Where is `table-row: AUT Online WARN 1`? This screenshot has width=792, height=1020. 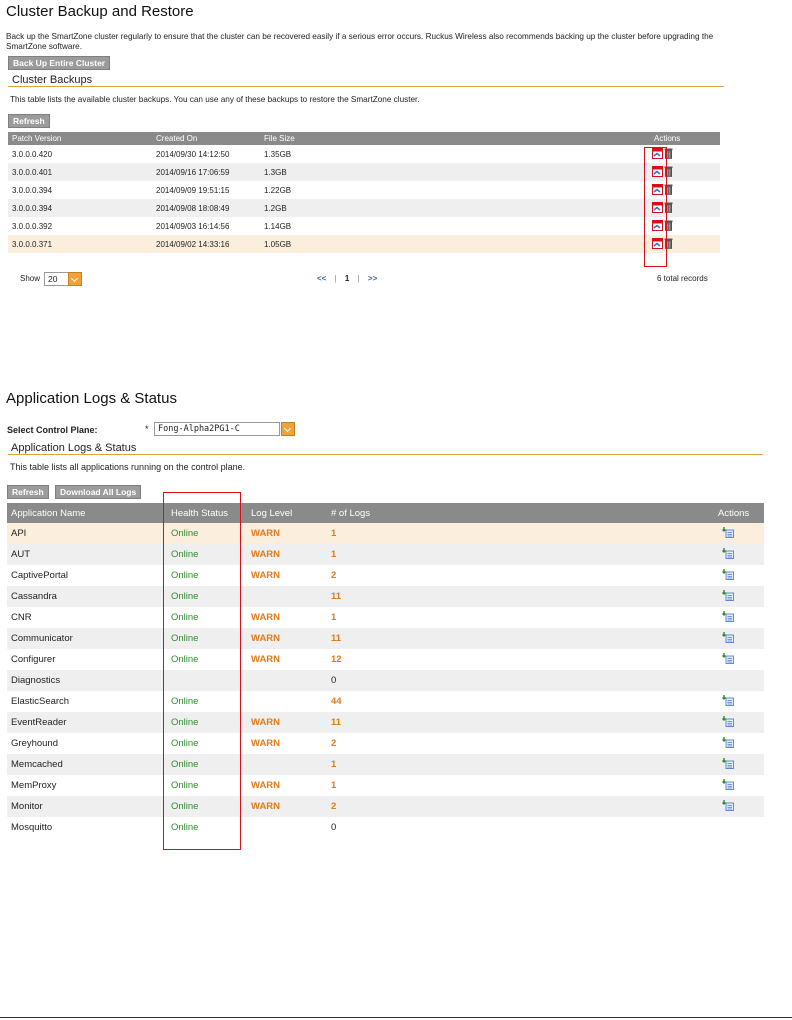 table-row: AUT Online WARN 1 is located at coordinates (385, 554).